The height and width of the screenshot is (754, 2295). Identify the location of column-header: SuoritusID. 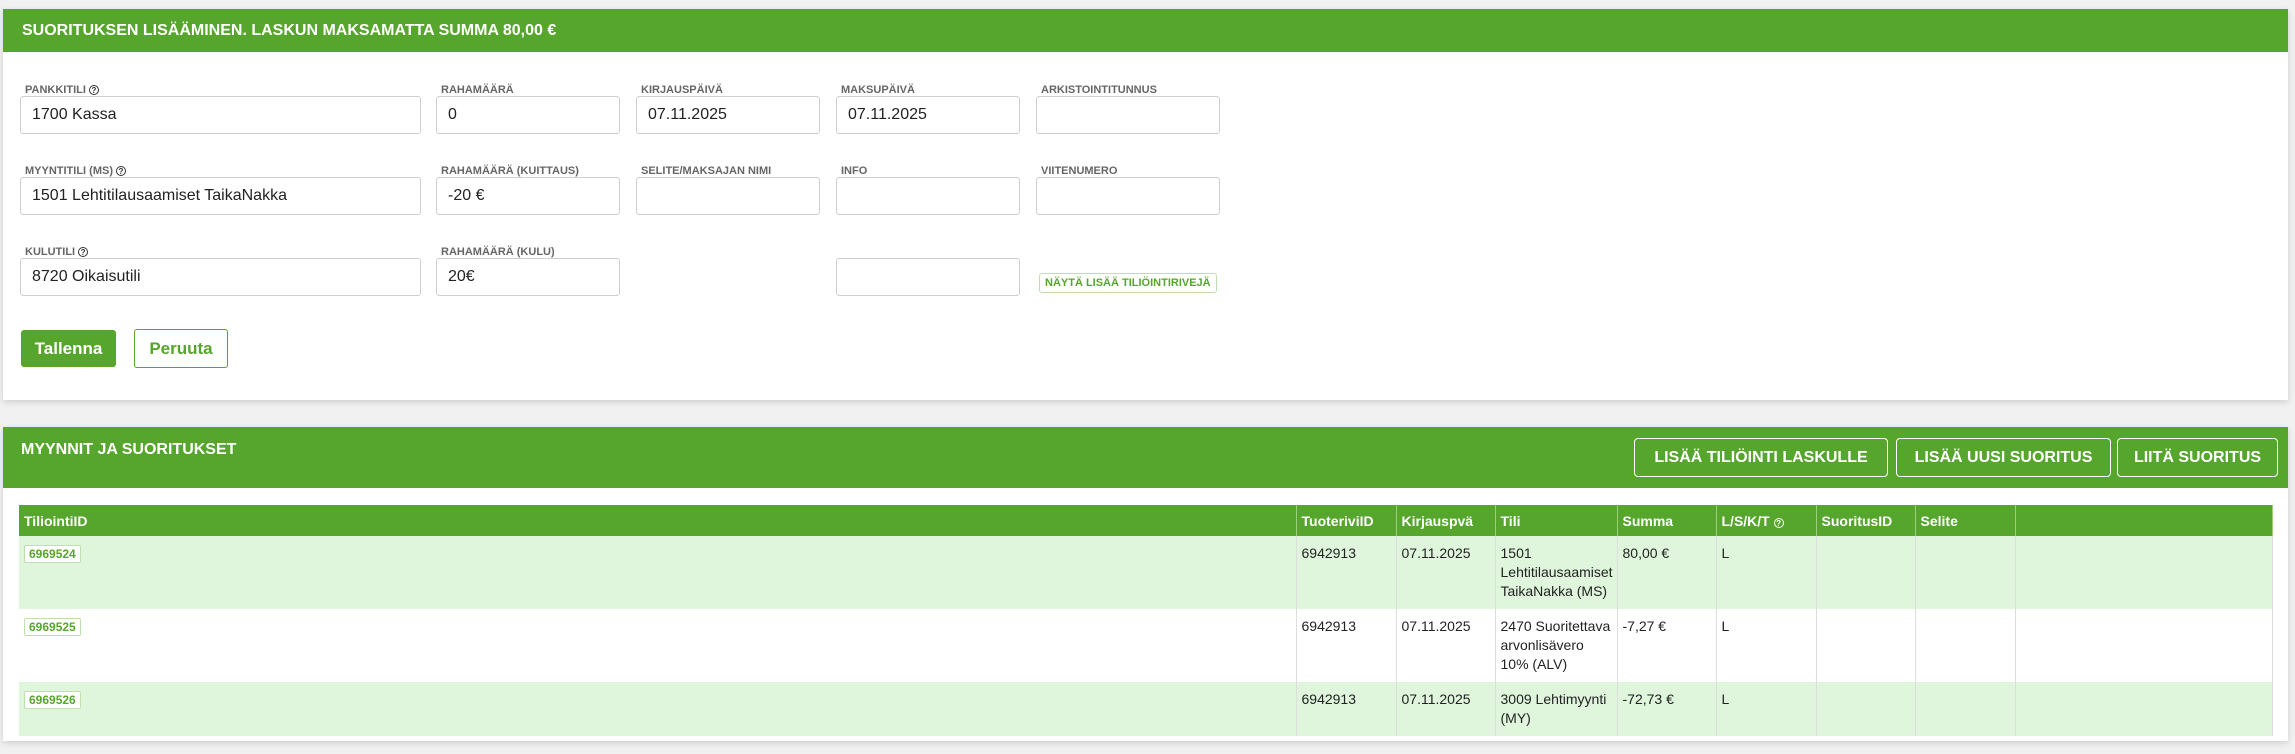
(1866, 520).